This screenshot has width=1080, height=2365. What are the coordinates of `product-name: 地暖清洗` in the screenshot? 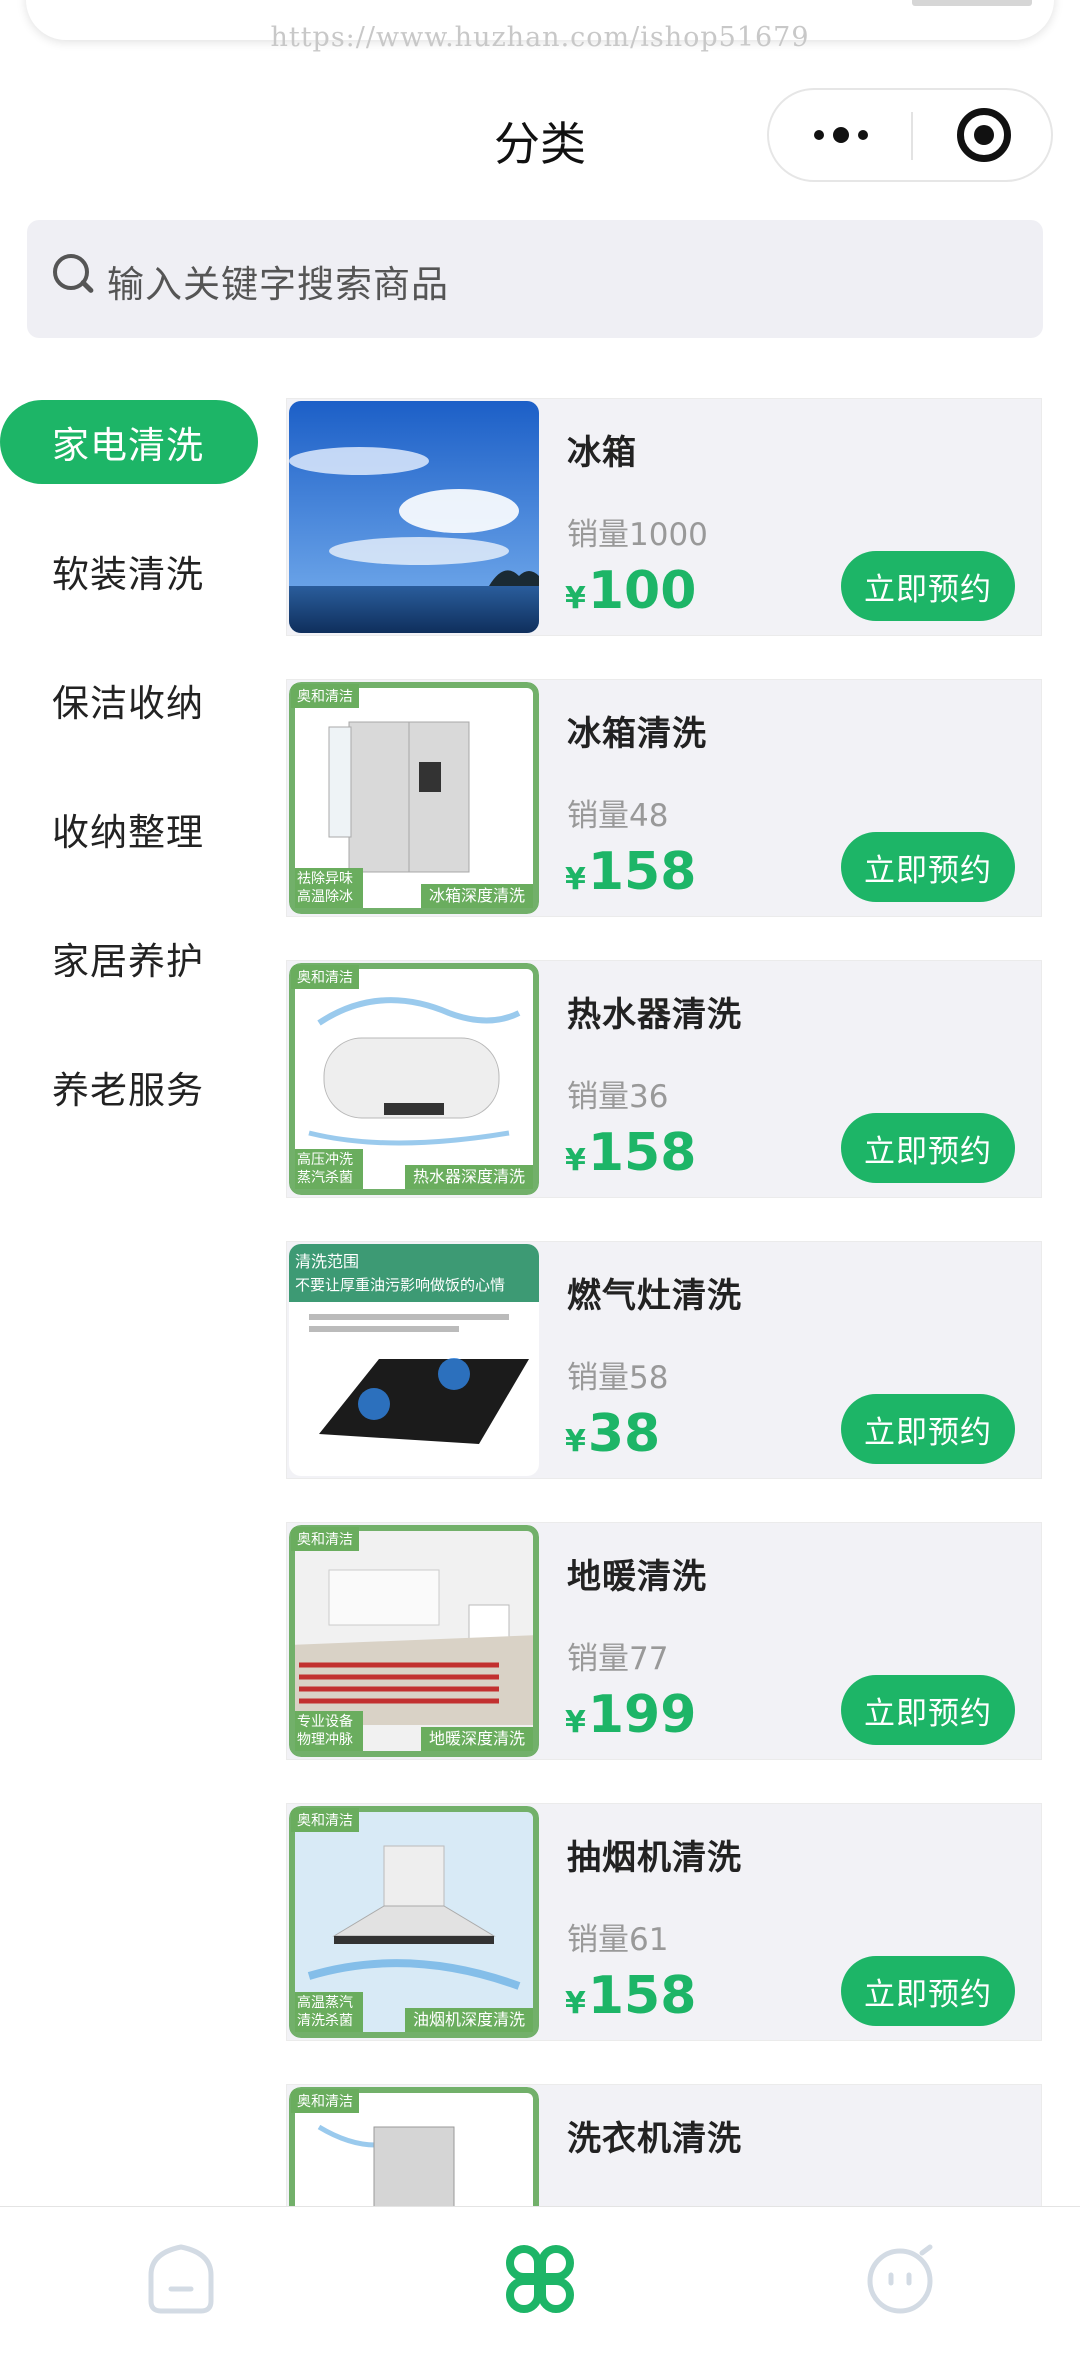 It's located at (637, 1577).